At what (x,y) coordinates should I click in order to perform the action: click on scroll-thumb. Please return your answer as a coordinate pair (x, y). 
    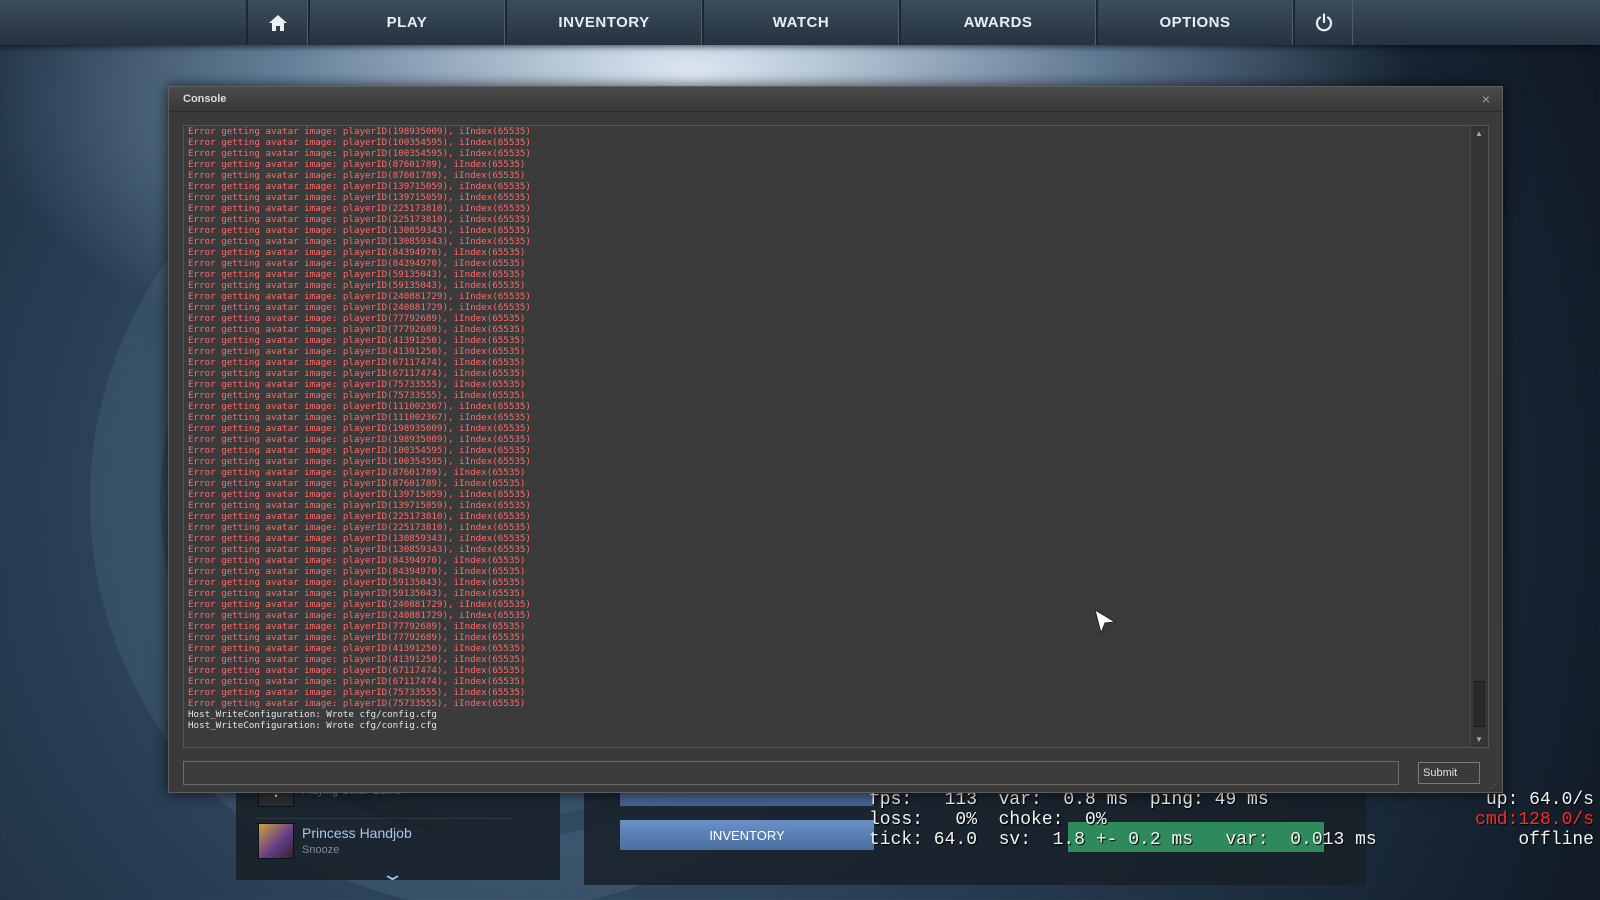
    Looking at the image, I should click on (1479, 704).